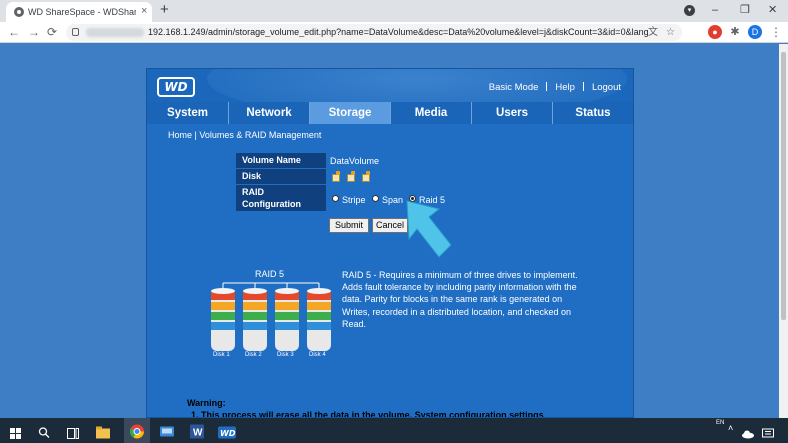  What do you see at coordinates (115, 32) in the screenshot?
I see `blurred-hostname` at bounding box center [115, 32].